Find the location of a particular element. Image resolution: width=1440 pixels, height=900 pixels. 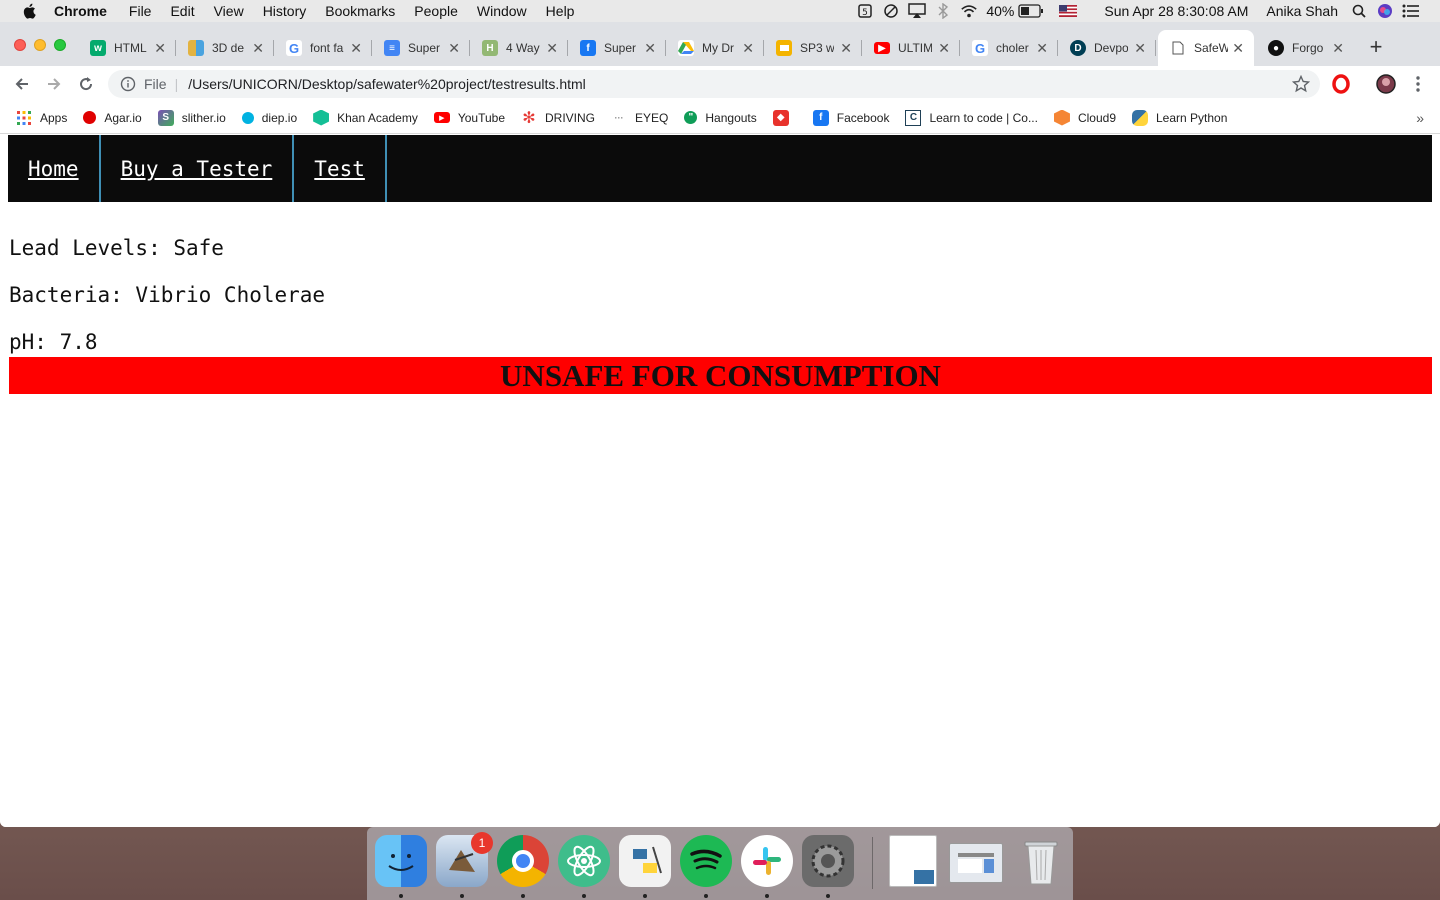

python-launcher-icon is located at coordinates (645, 861).